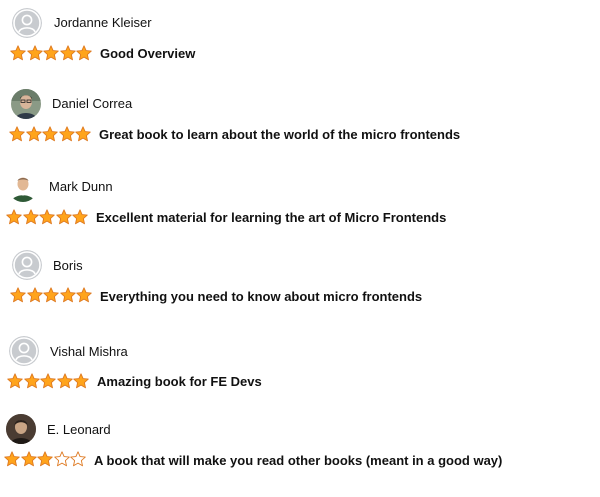  Describe the element at coordinates (68, 265) in the screenshot. I see `reviewer-name: Boris` at that location.